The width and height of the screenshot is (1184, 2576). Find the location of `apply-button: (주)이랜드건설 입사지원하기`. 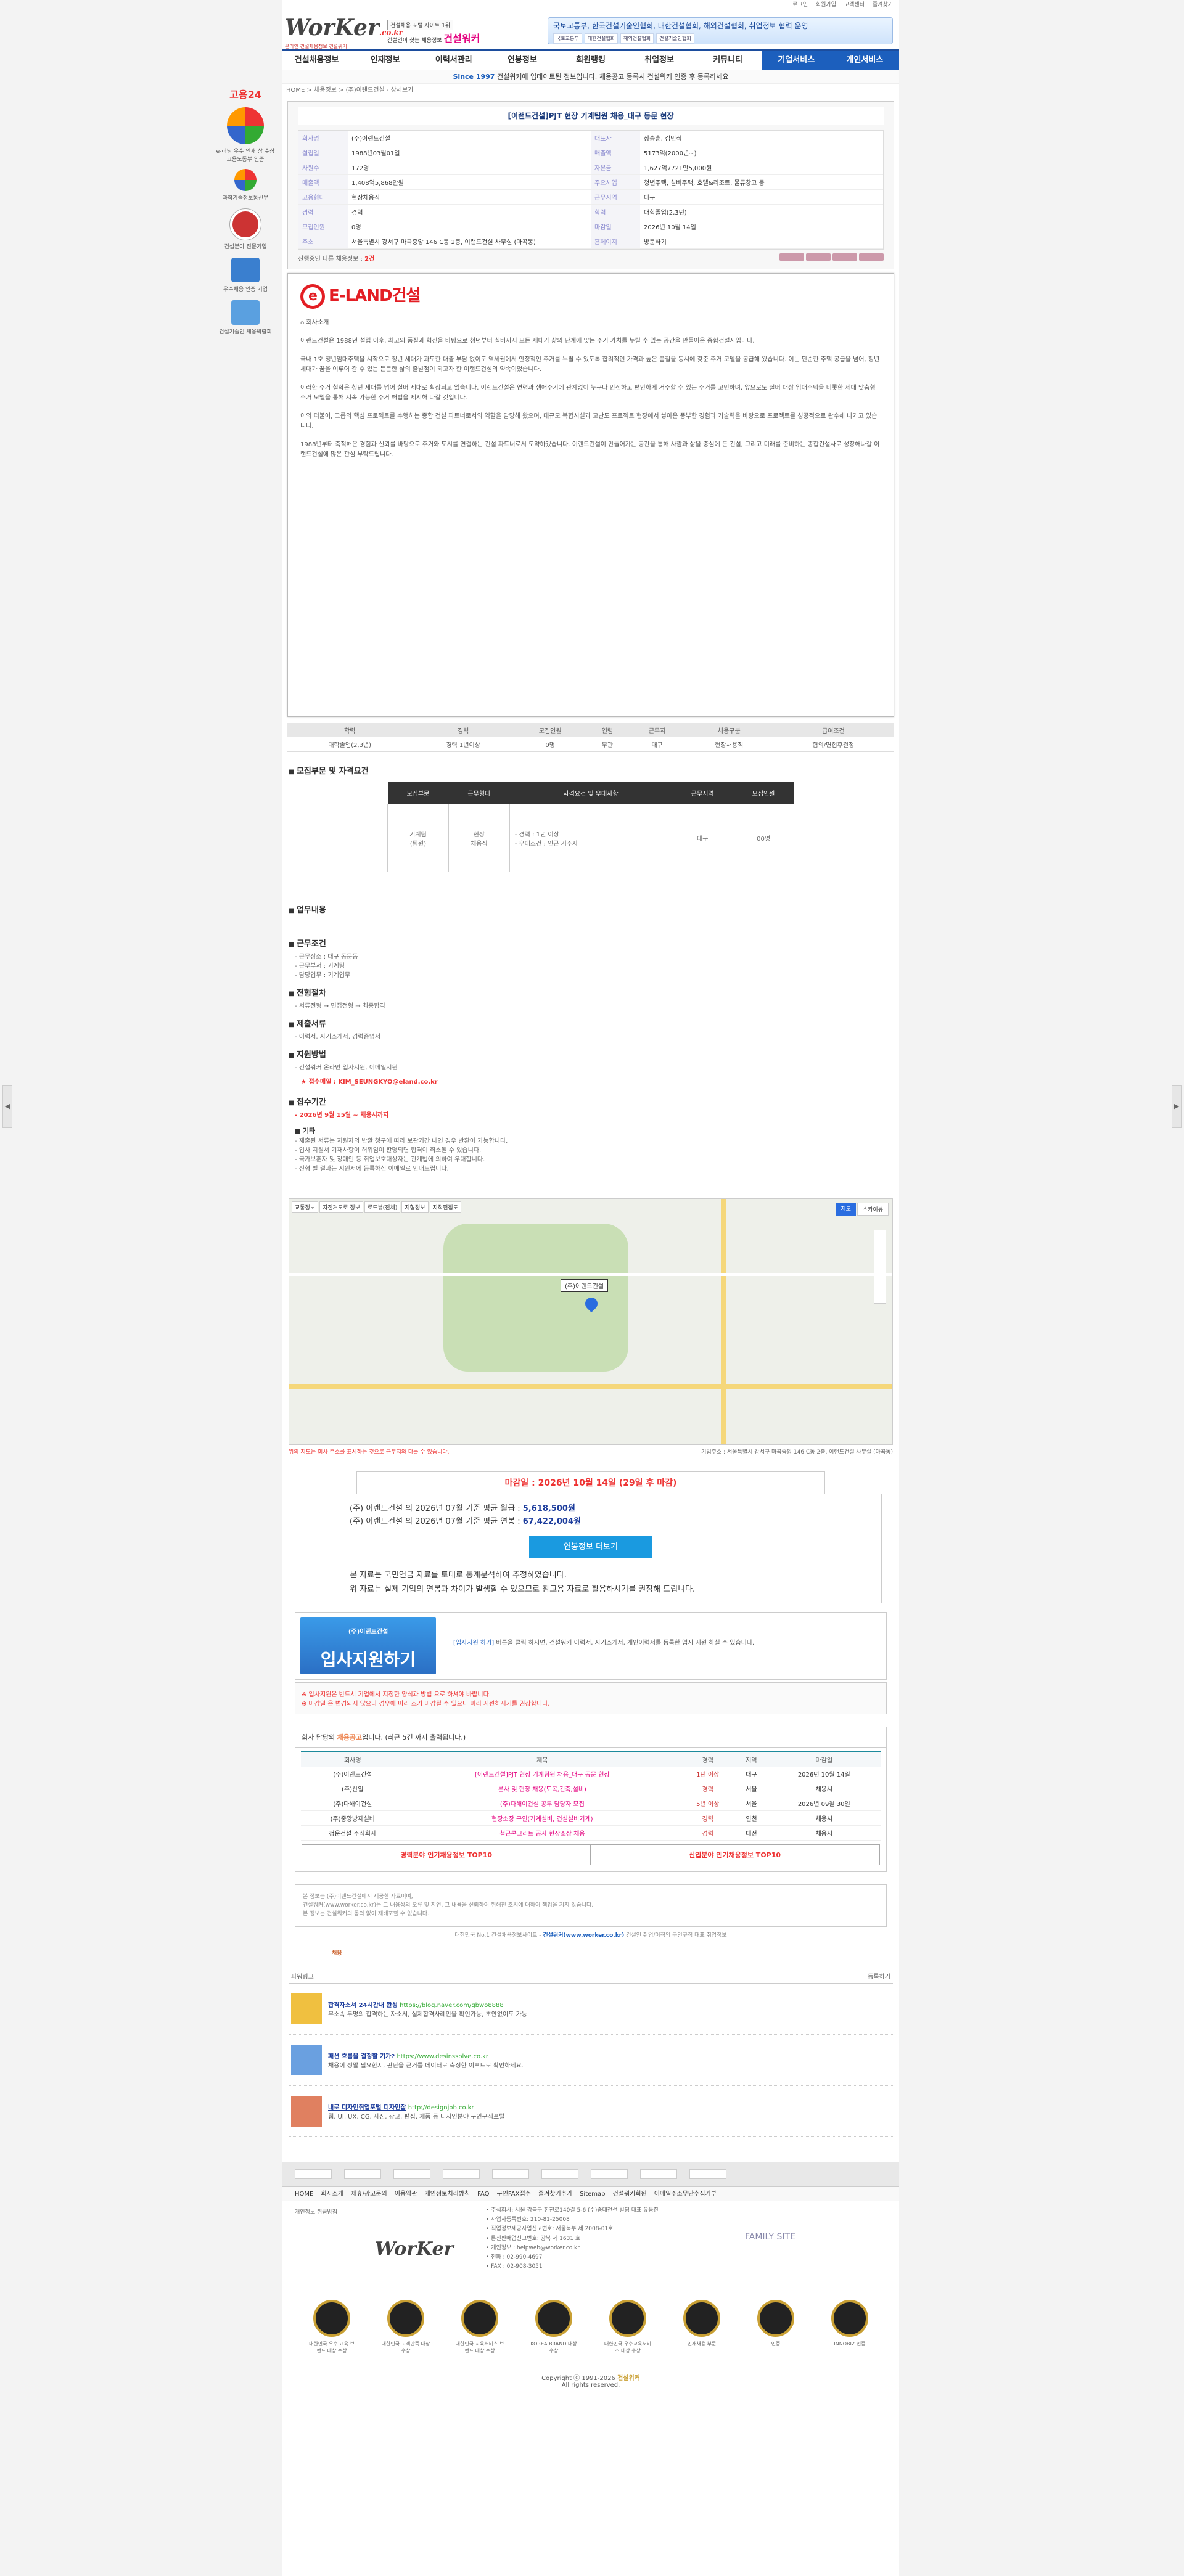

apply-button: (주)이랜드건설 입사지원하기 is located at coordinates (368, 1645).